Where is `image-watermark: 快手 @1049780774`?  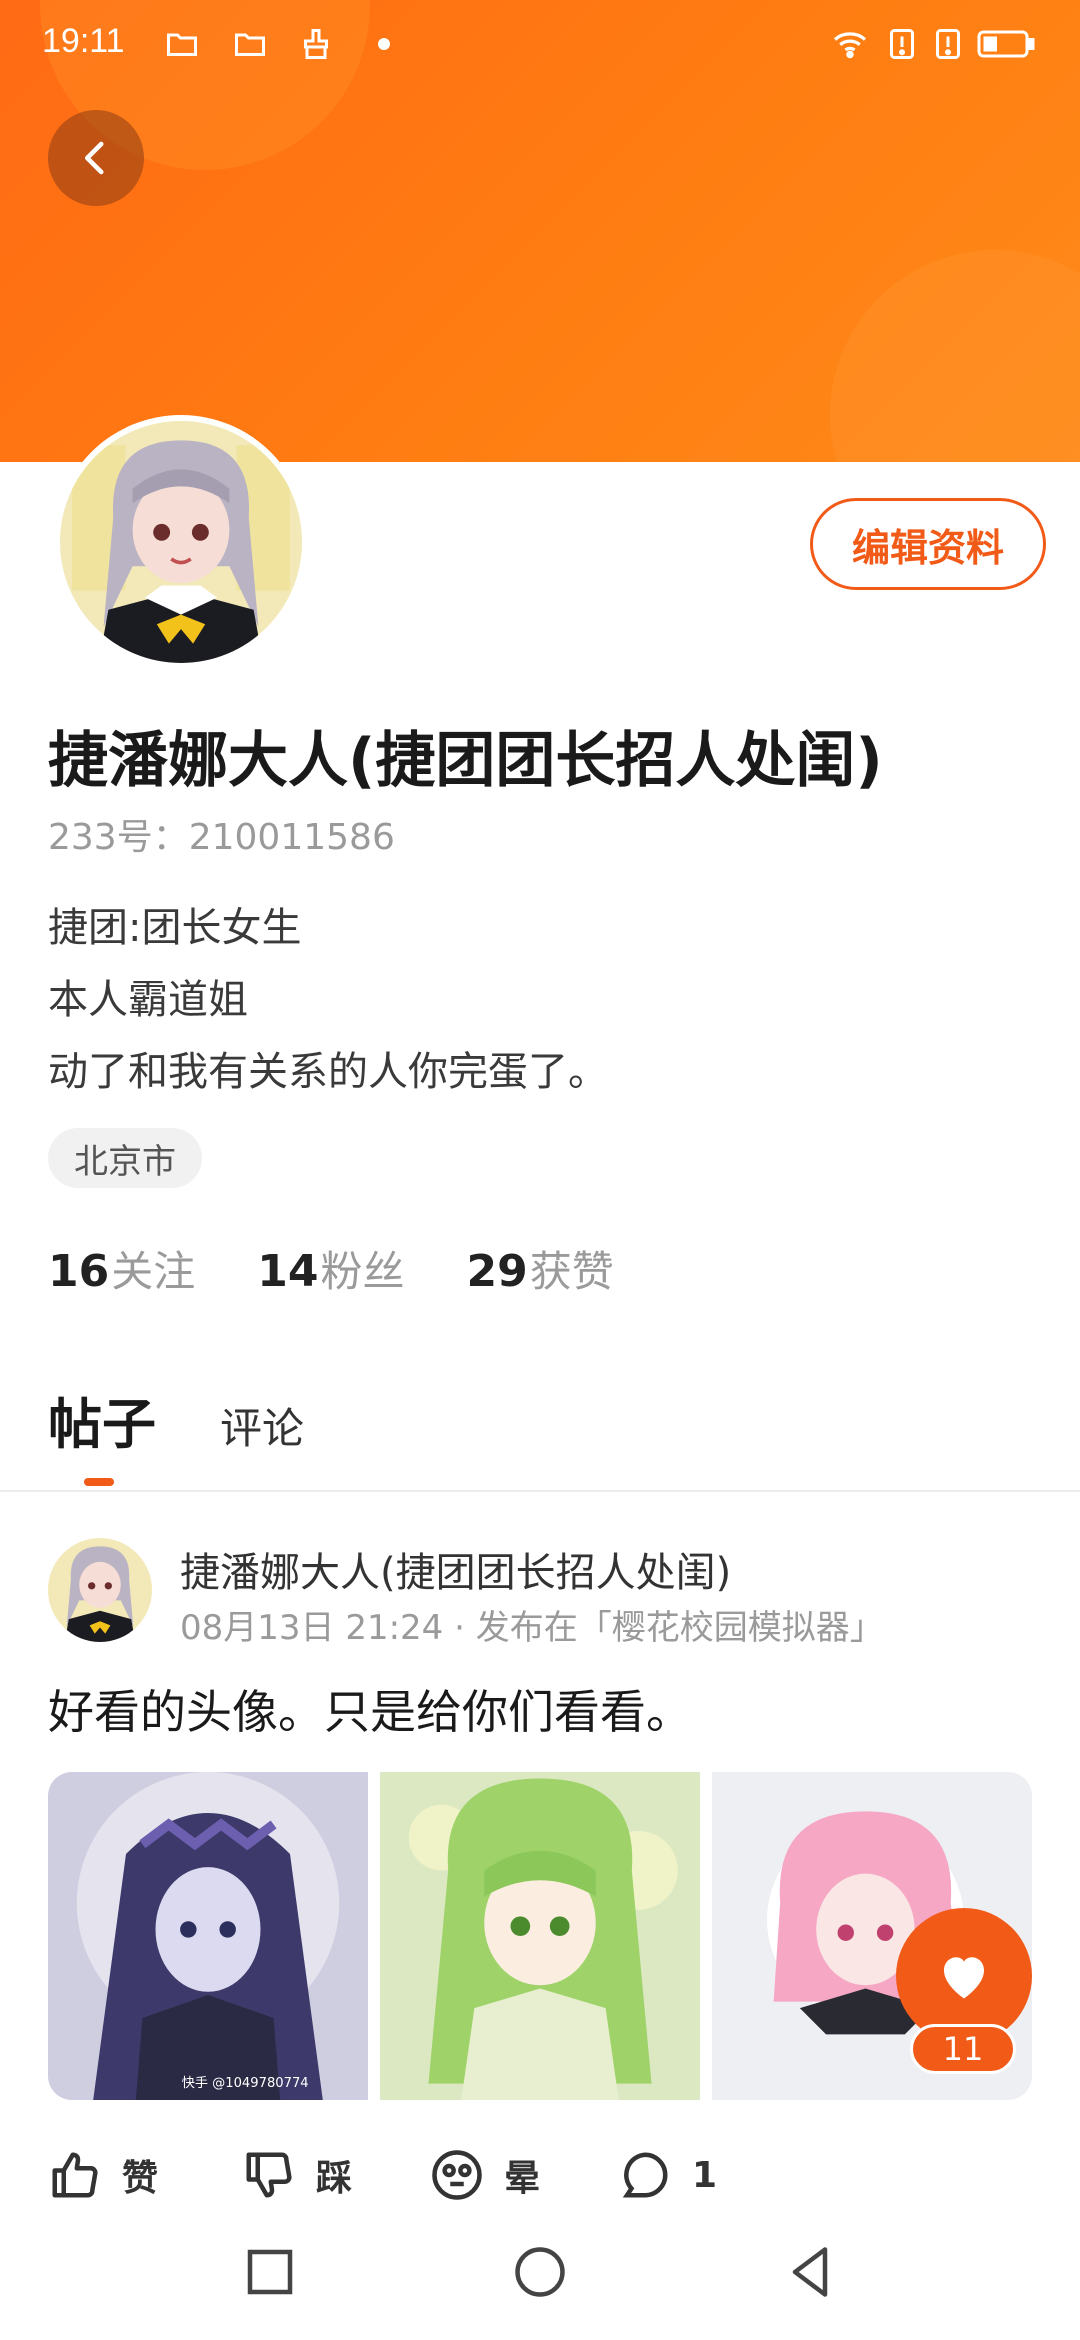 image-watermark: 快手 @1049780774 is located at coordinates (245, 2083).